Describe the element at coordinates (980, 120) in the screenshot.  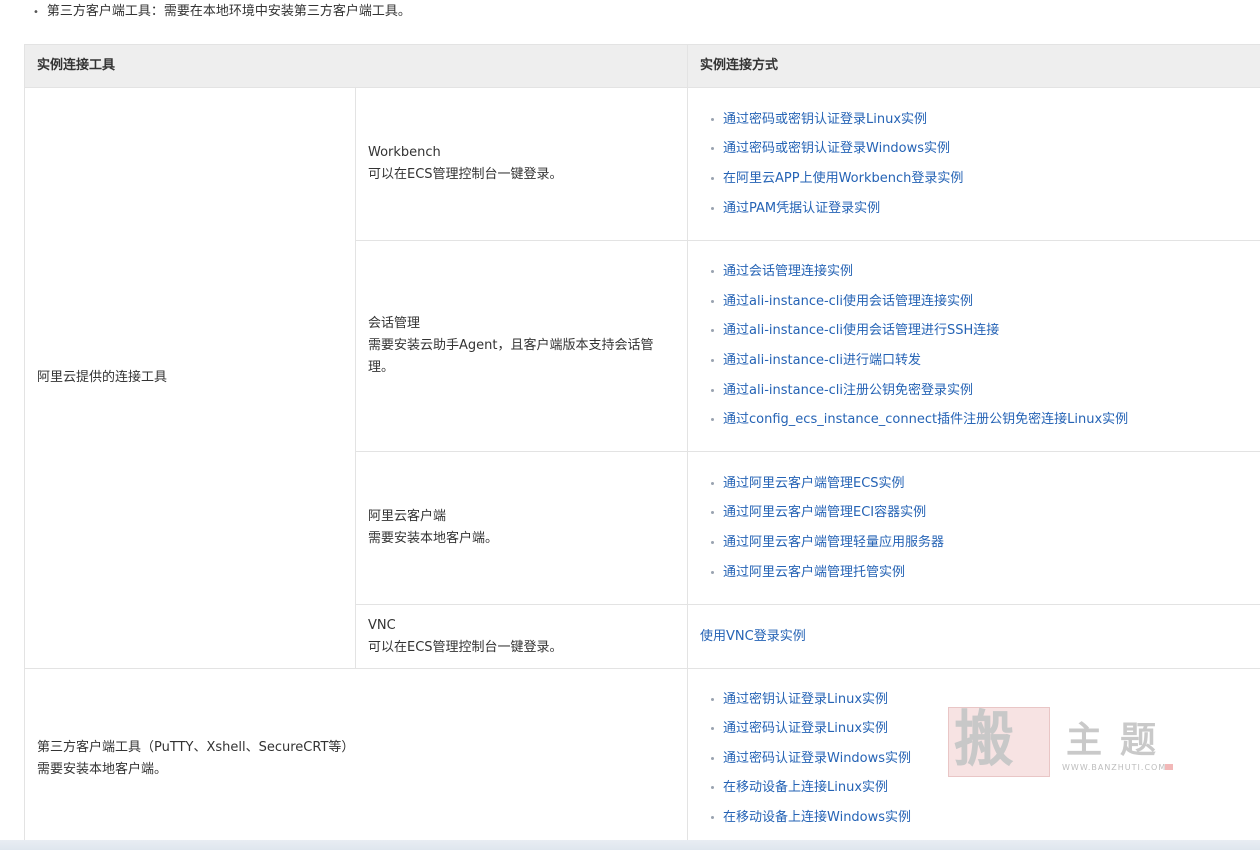
I see `list-item: 通过密码或密钥认证登录Linux实例` at that location.